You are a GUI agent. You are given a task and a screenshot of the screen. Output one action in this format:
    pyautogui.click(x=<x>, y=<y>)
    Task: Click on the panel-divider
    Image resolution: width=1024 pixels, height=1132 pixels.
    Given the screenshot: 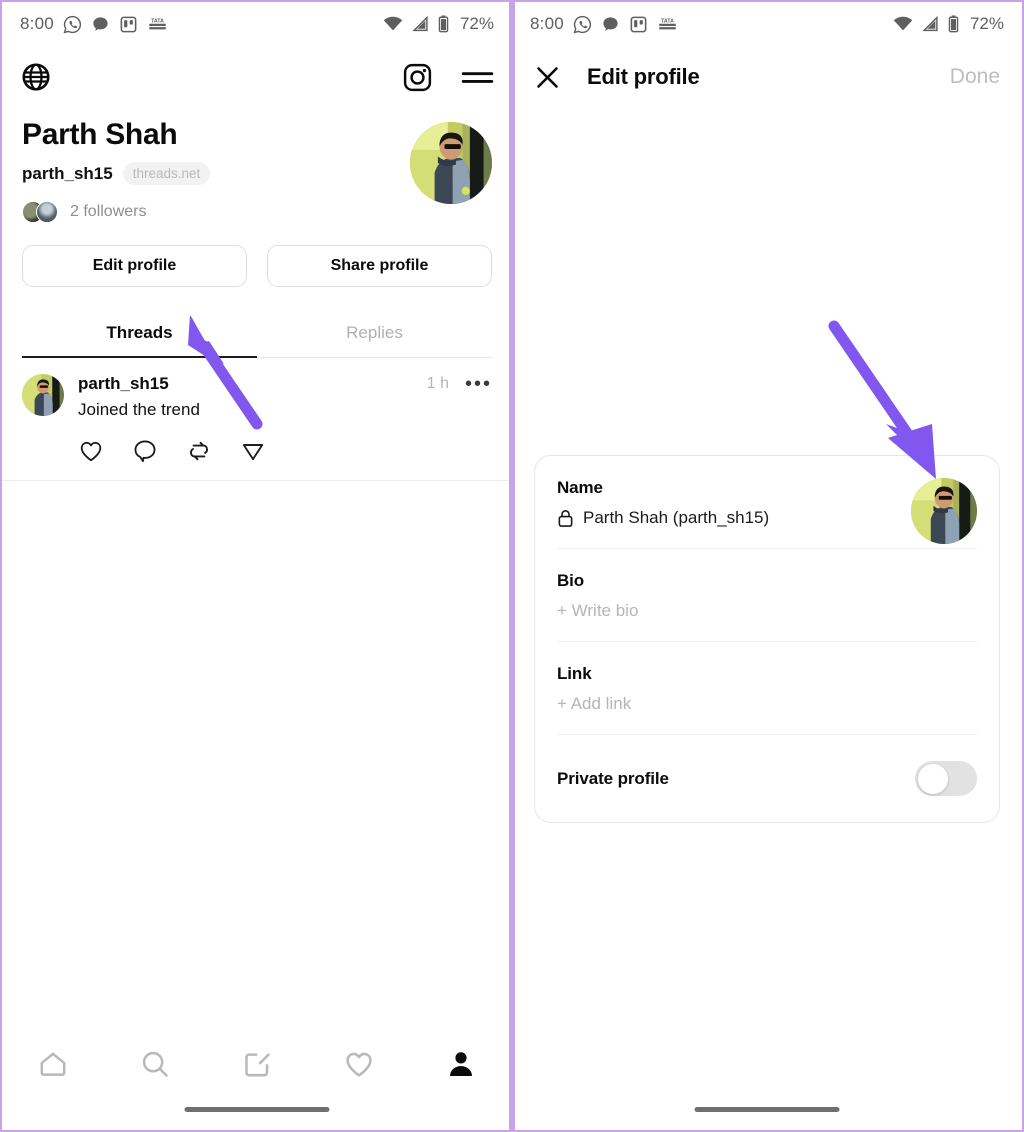 What is the action you would take?
    pyautogui.click(x=512, y=566)
    